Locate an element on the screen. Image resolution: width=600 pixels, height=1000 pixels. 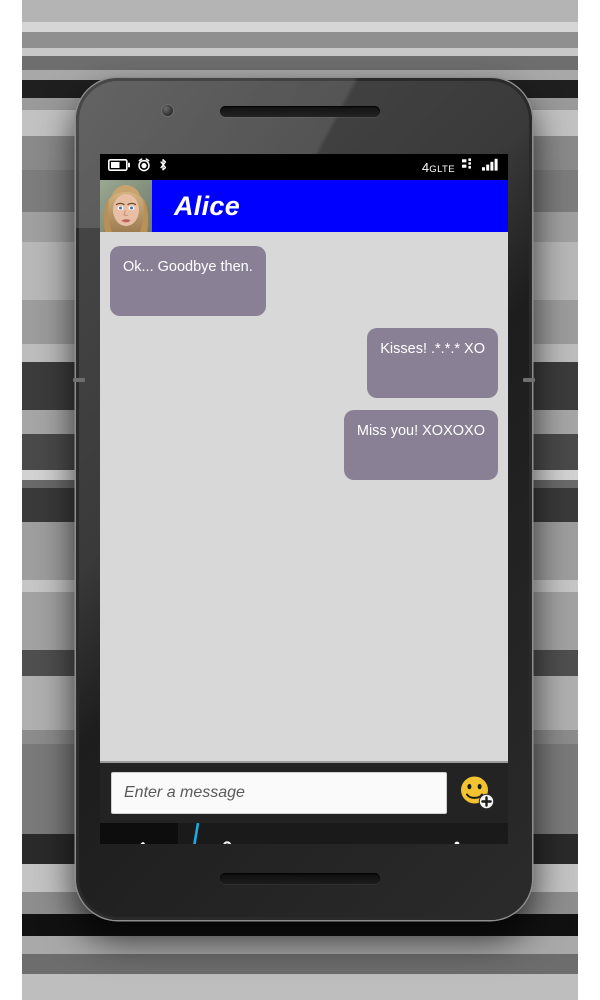
nav-item-send-message: Send Message is located at coordinates (343, 833).